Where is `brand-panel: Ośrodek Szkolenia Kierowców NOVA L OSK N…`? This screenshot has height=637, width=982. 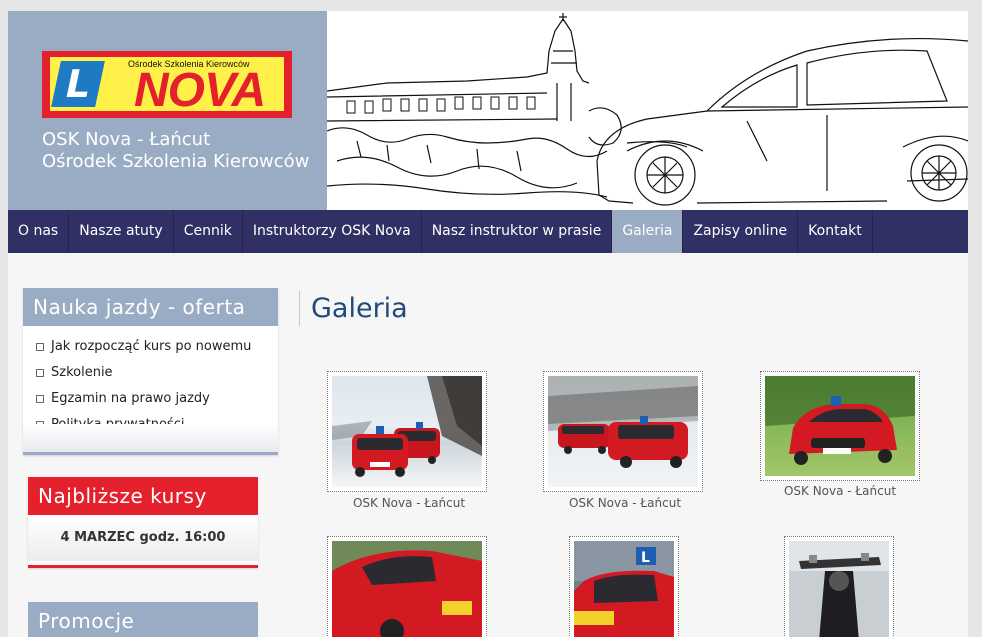 brand-panel: Ośrodek Szkolenia Kierowców NOVA L OSK N… is located at coordinates (167, 110).